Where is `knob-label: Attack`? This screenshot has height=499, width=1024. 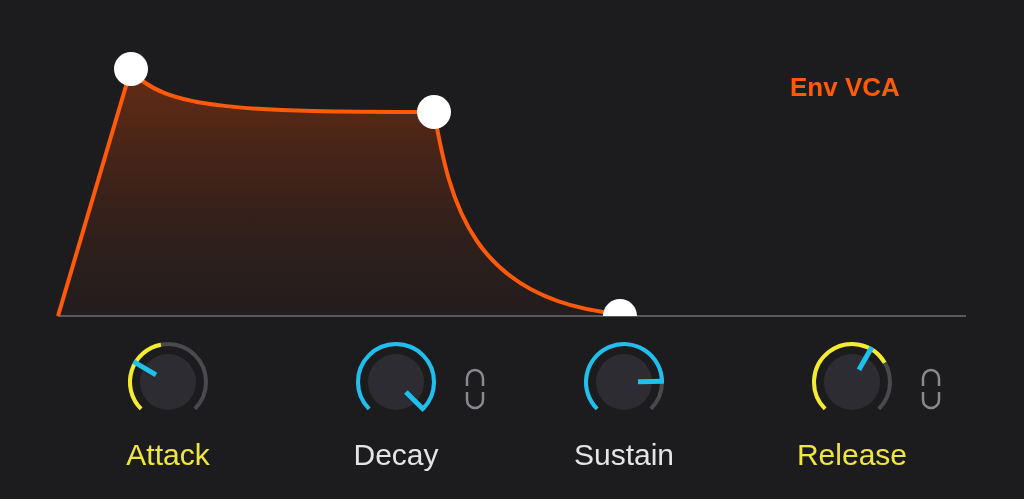
knob-label: Attack is located at coordinates (168, 455).